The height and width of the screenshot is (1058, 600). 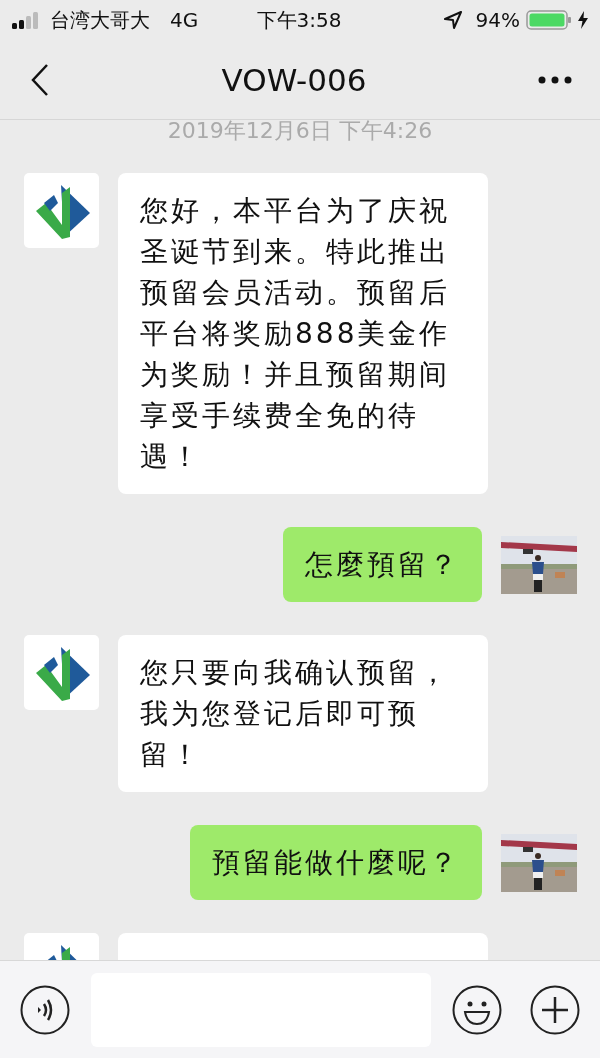 What do you see at coordinates (40, 79) in the screenshot?
I see `back-button` at bounding box center [40, 79].